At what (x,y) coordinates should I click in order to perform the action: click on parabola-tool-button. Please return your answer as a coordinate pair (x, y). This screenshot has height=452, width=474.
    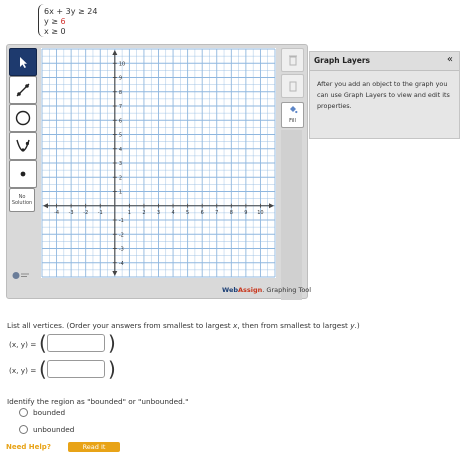
    Looking at the image, I should click on (23, 146).